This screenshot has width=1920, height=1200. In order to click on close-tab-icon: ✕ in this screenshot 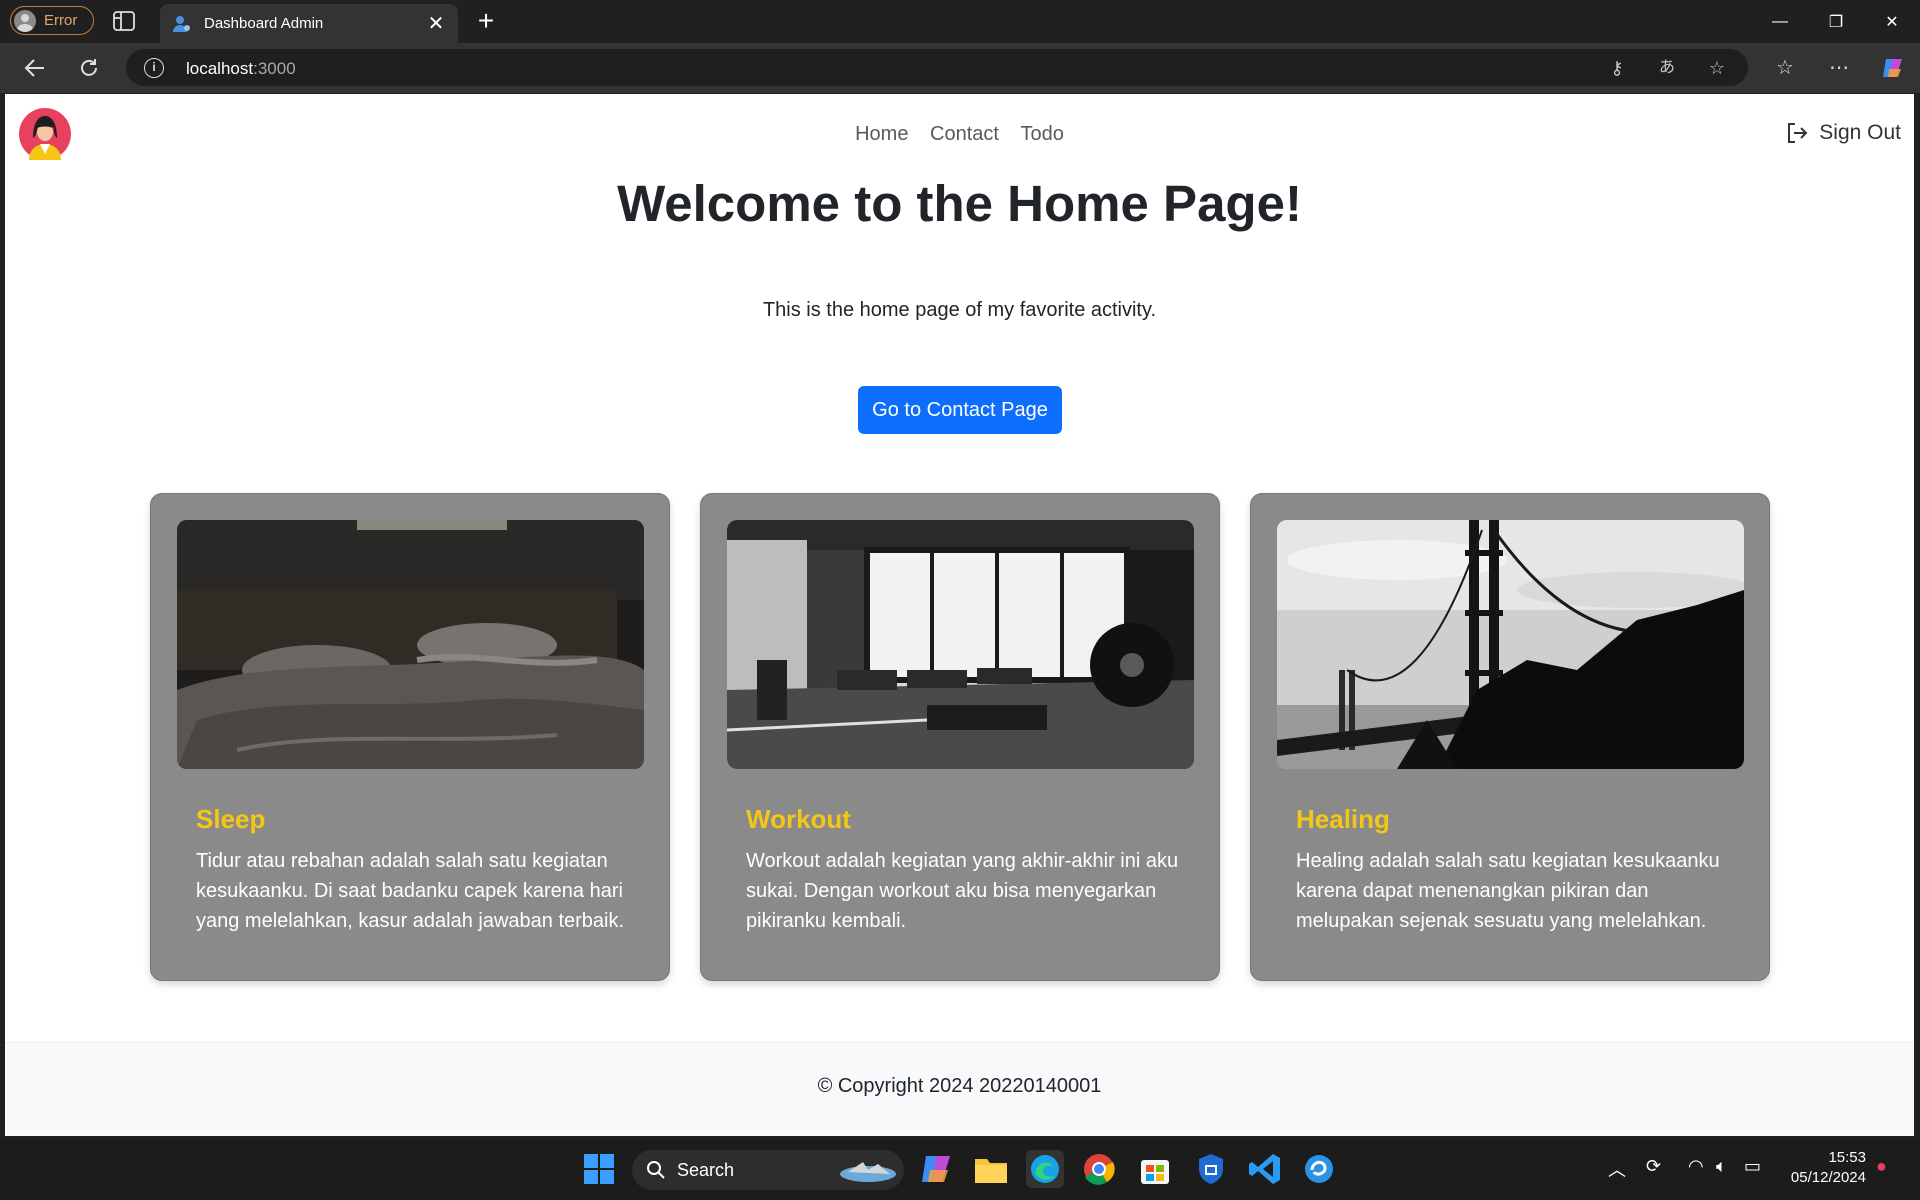, I will do `click(436, 24)`.